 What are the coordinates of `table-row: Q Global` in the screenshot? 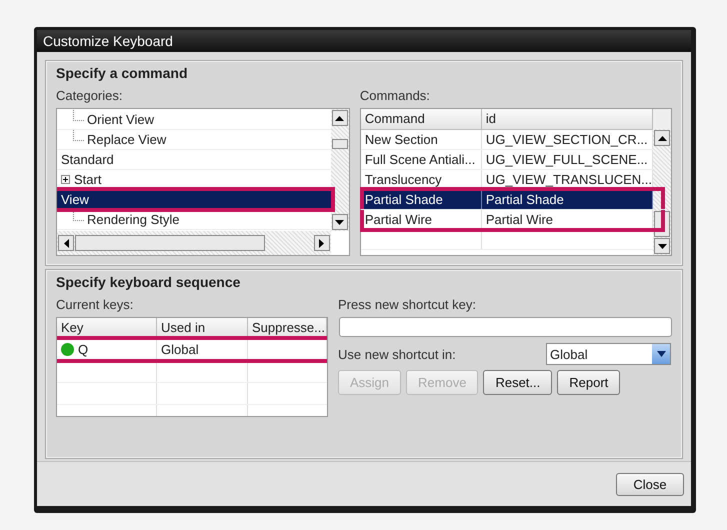 It's located at (192, 350).